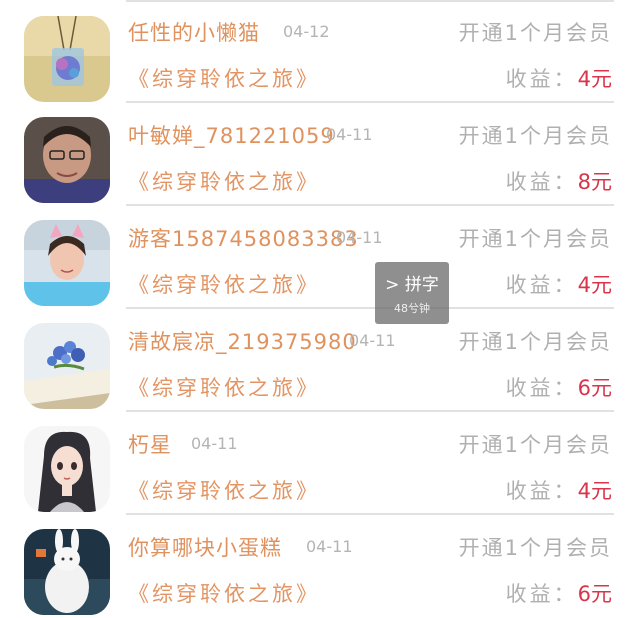  Describe the element at coordinates (150, 445) in the screenshot. I see `user-name: 朽星` at that location.